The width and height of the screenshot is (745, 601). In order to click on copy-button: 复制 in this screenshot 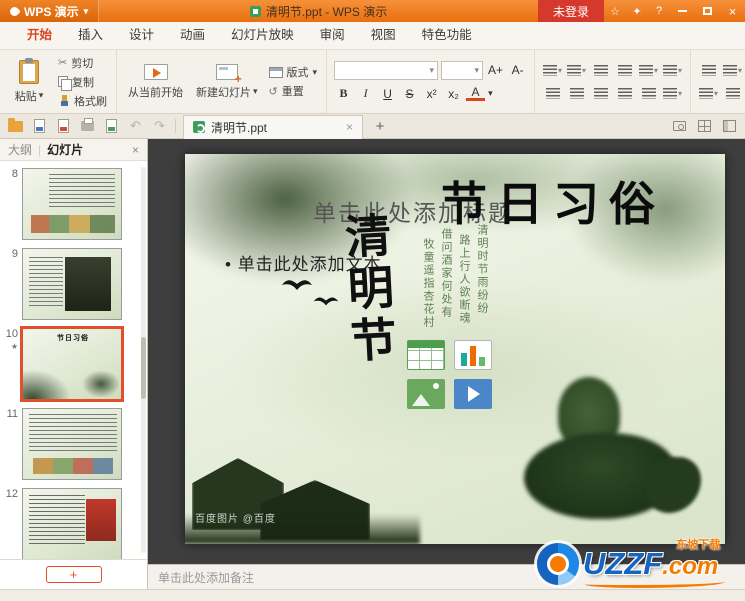, I will do `click(82, 82)`.